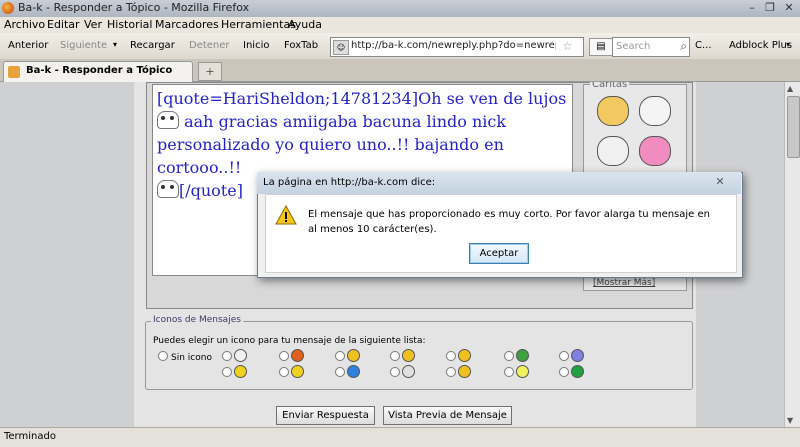 The image size is (800, 447). Describe the element at coordinates (209, 45) in the screenshot. I see `stop-button: Detener` at that location.